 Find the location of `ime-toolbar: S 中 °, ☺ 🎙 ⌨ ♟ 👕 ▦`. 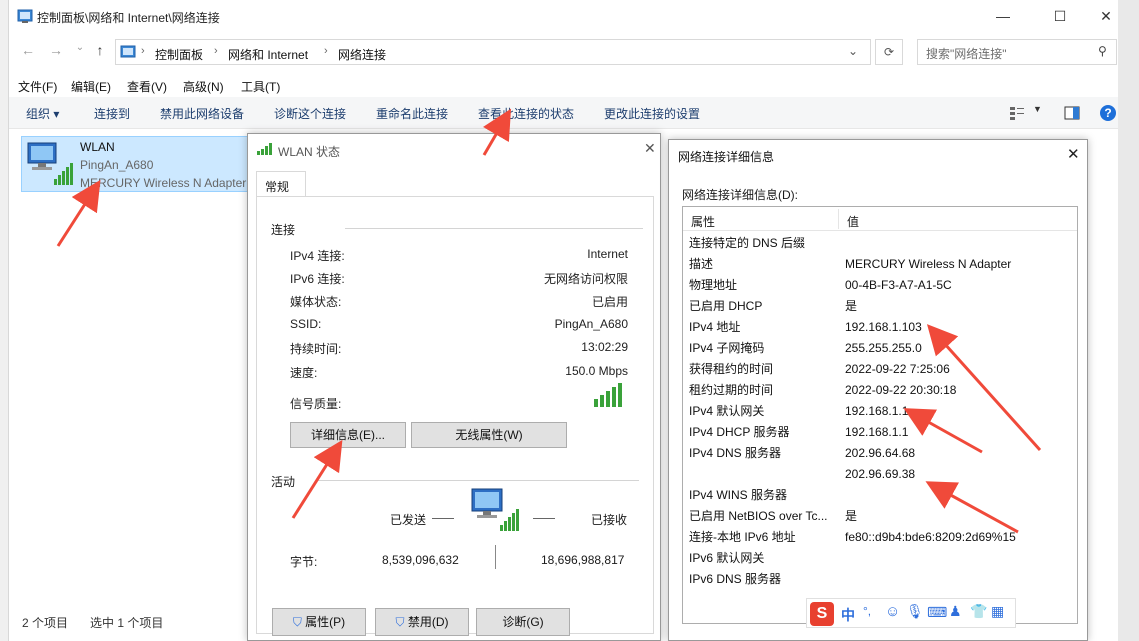

ime-toolbar: S 中 °, ☺ 🎙 ⌨ ♟ 👕 ▦ is located at coordinates (911, 613).